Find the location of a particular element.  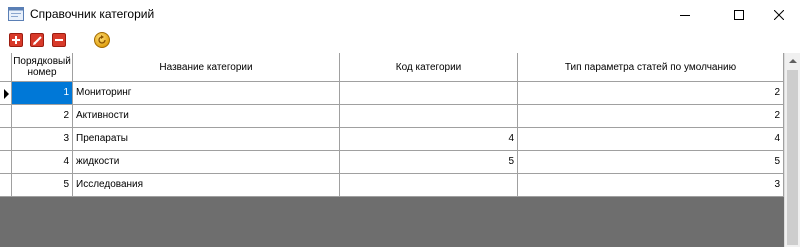

minimize-icon is located at coordinates (685, 15).